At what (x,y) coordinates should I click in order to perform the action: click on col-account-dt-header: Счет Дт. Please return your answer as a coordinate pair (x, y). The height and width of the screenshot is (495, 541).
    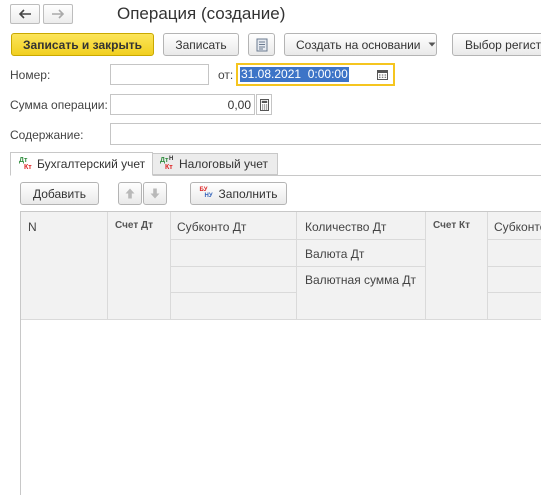
    Looking at the image, I should click on (134, 225).